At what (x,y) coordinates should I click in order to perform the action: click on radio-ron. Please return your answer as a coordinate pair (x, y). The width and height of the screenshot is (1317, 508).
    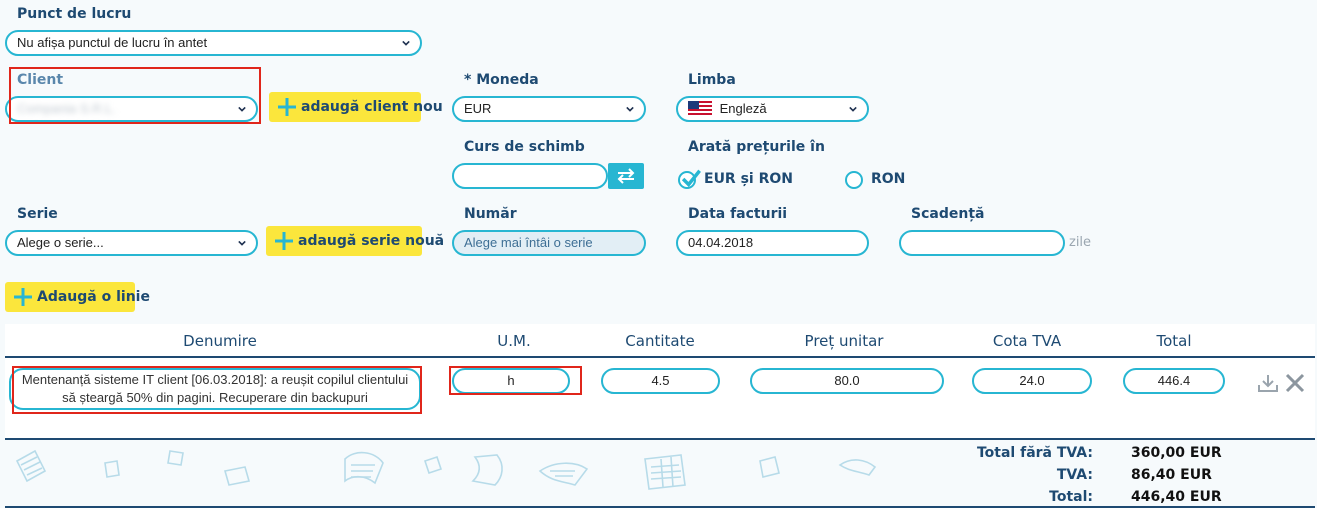
    Looking at the image, I should click on (854, 180).